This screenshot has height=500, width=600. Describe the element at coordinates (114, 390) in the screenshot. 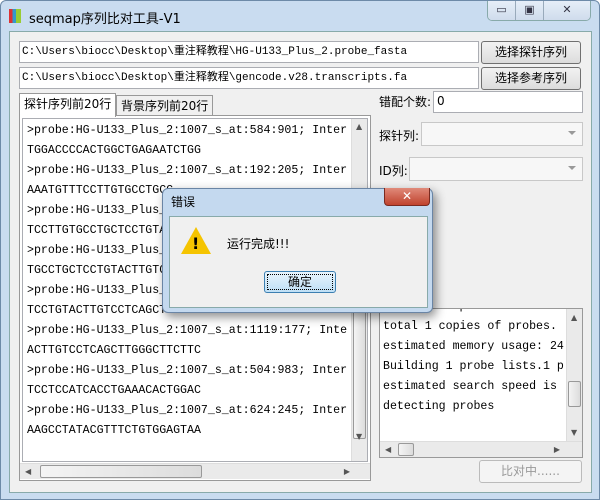

I see `preview-line: TCCTCCATCACCTGAAACACTGGAC` at that location.